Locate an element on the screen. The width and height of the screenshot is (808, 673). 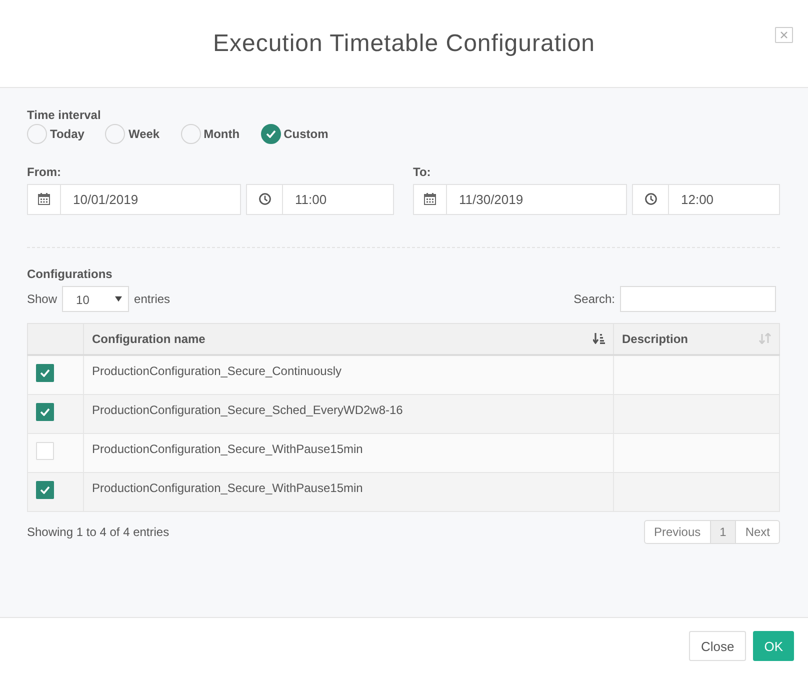
entries-label: entries is located at coordinates (152, 299).